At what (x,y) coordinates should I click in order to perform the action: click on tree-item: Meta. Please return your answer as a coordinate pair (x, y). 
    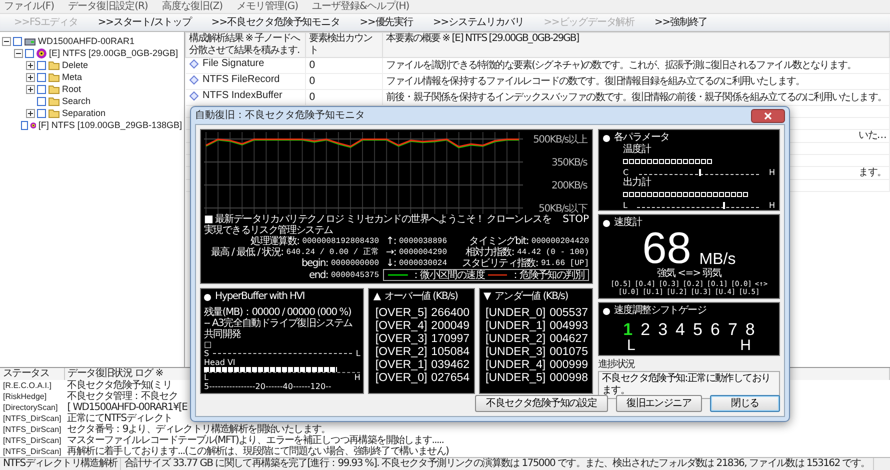
    Looking at the image, I should click on (72, 77).